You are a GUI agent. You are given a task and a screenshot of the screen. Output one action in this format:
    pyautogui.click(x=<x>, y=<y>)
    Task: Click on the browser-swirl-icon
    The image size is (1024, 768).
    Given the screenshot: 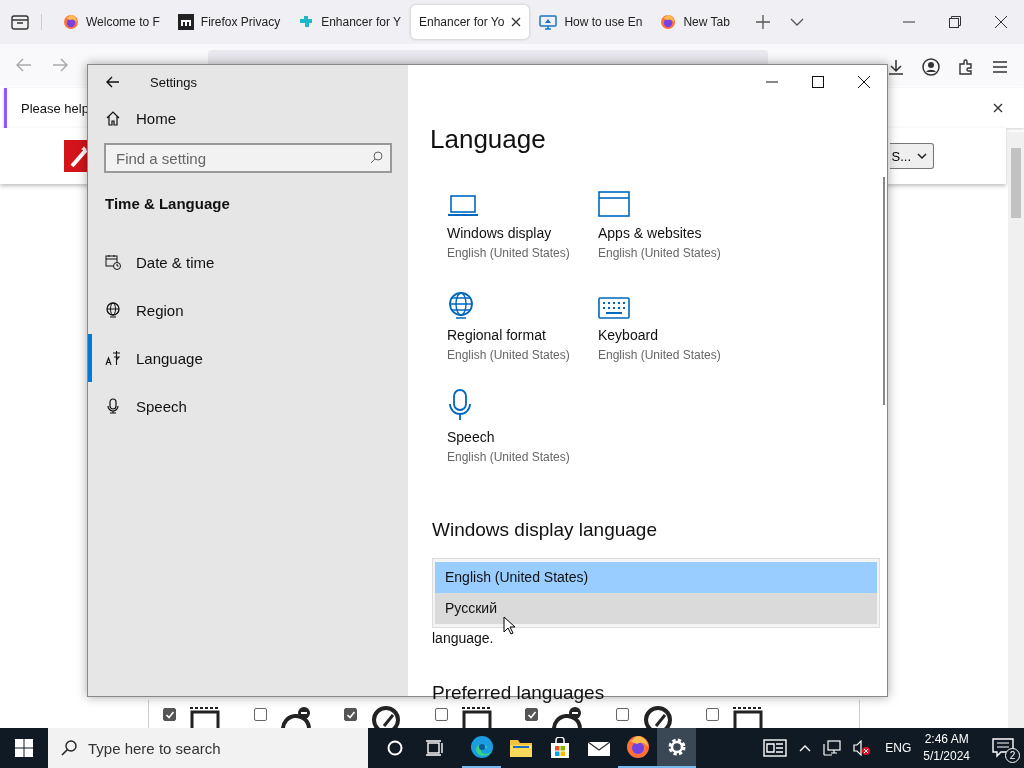 What is the action you would take?
    pyautogui.click(x=481, y=747)
    